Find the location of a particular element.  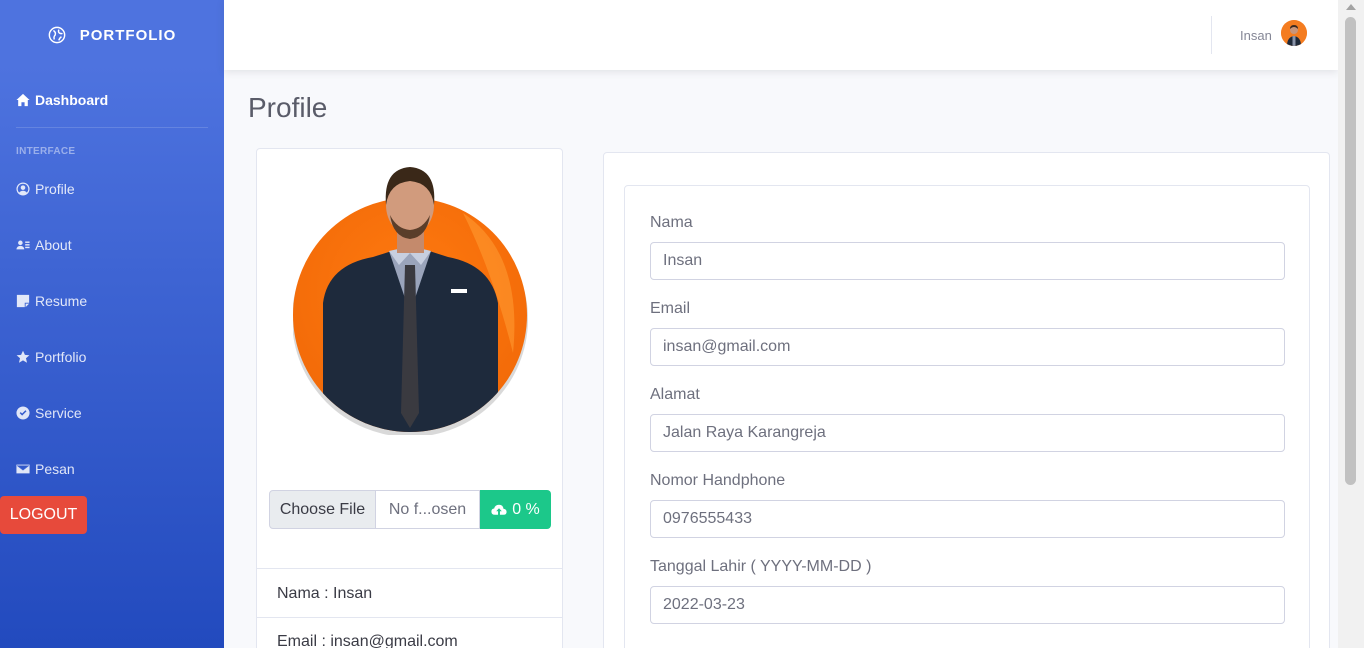

sidebar-item-pesan: Pesan is located at coordinates (45, 469).